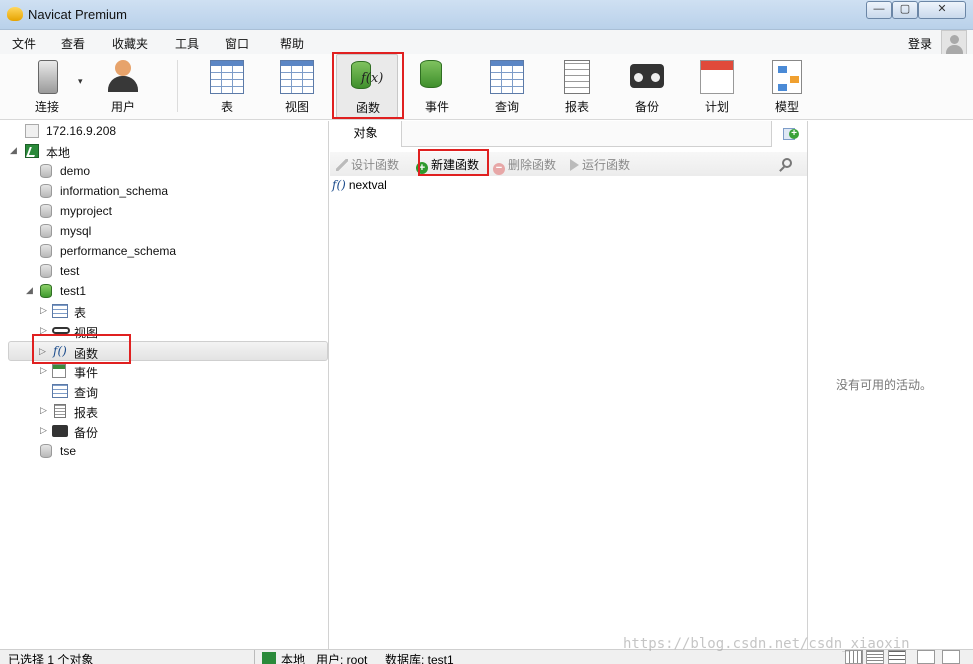 The image size is (973, 664). I want to click on tree-node-label: 表, so click(80, 313).